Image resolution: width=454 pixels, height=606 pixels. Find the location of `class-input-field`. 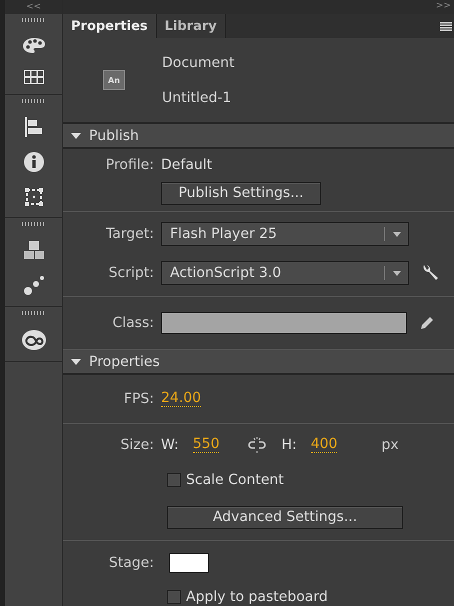

class-input-field is located at coordinates (284, 323).